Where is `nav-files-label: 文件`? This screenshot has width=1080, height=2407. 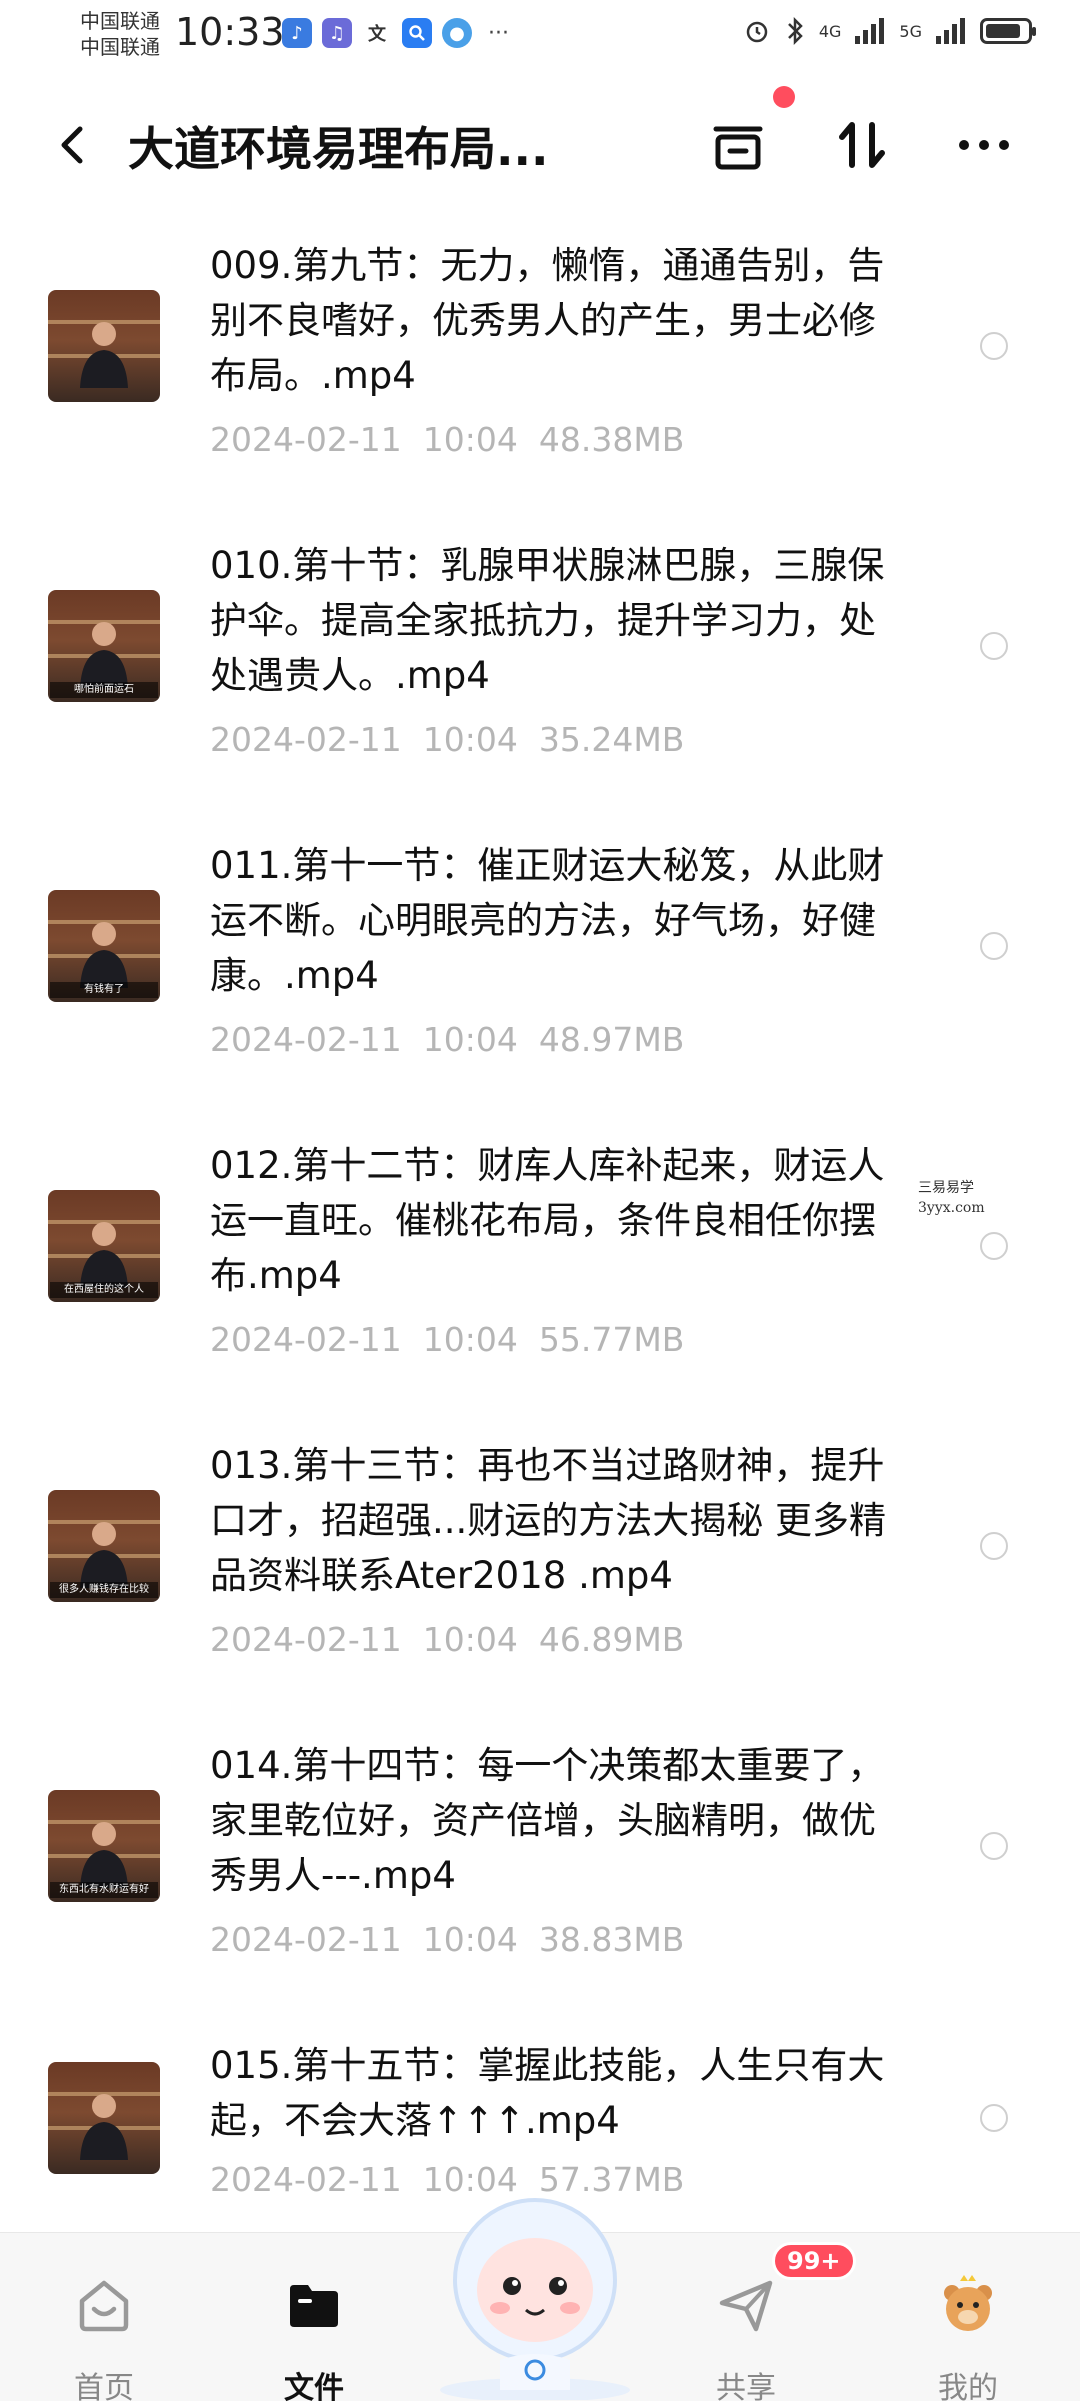 nav-files-label: 文件 is located at coordinates (314, 2388).